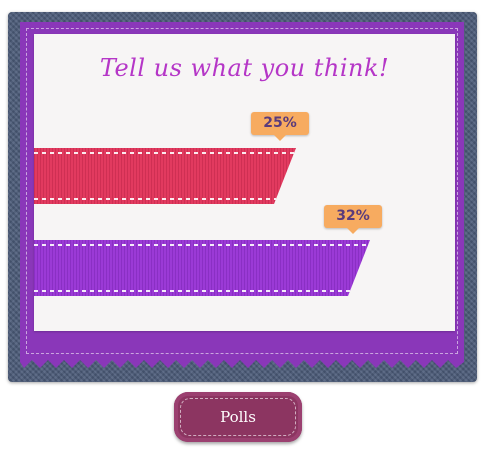 This screenshot has height=463, width=487. I want to click on percent-badge-option-2: 32%, so click(353, 219).